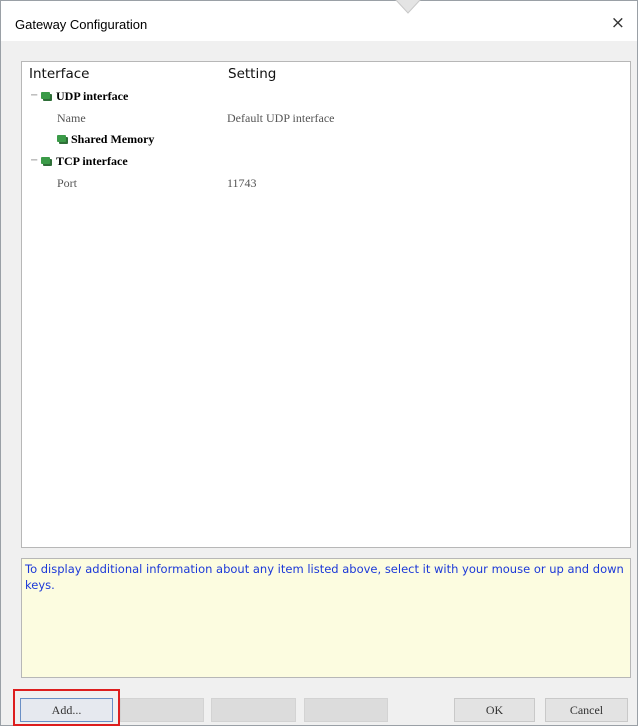 The height and width of the screenshot is (727, 639). What do you see at coordinates (59, 74) in the screenshot?
I see `column-header-interface: Interface` at bounding box center [59, 74].